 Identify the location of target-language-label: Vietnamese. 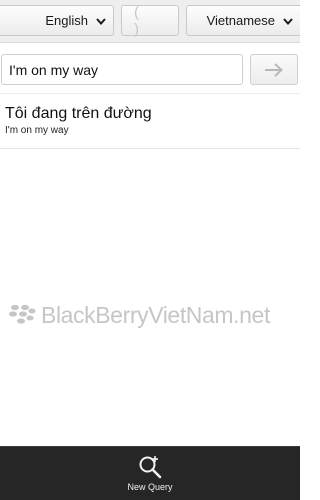
(240, 20).